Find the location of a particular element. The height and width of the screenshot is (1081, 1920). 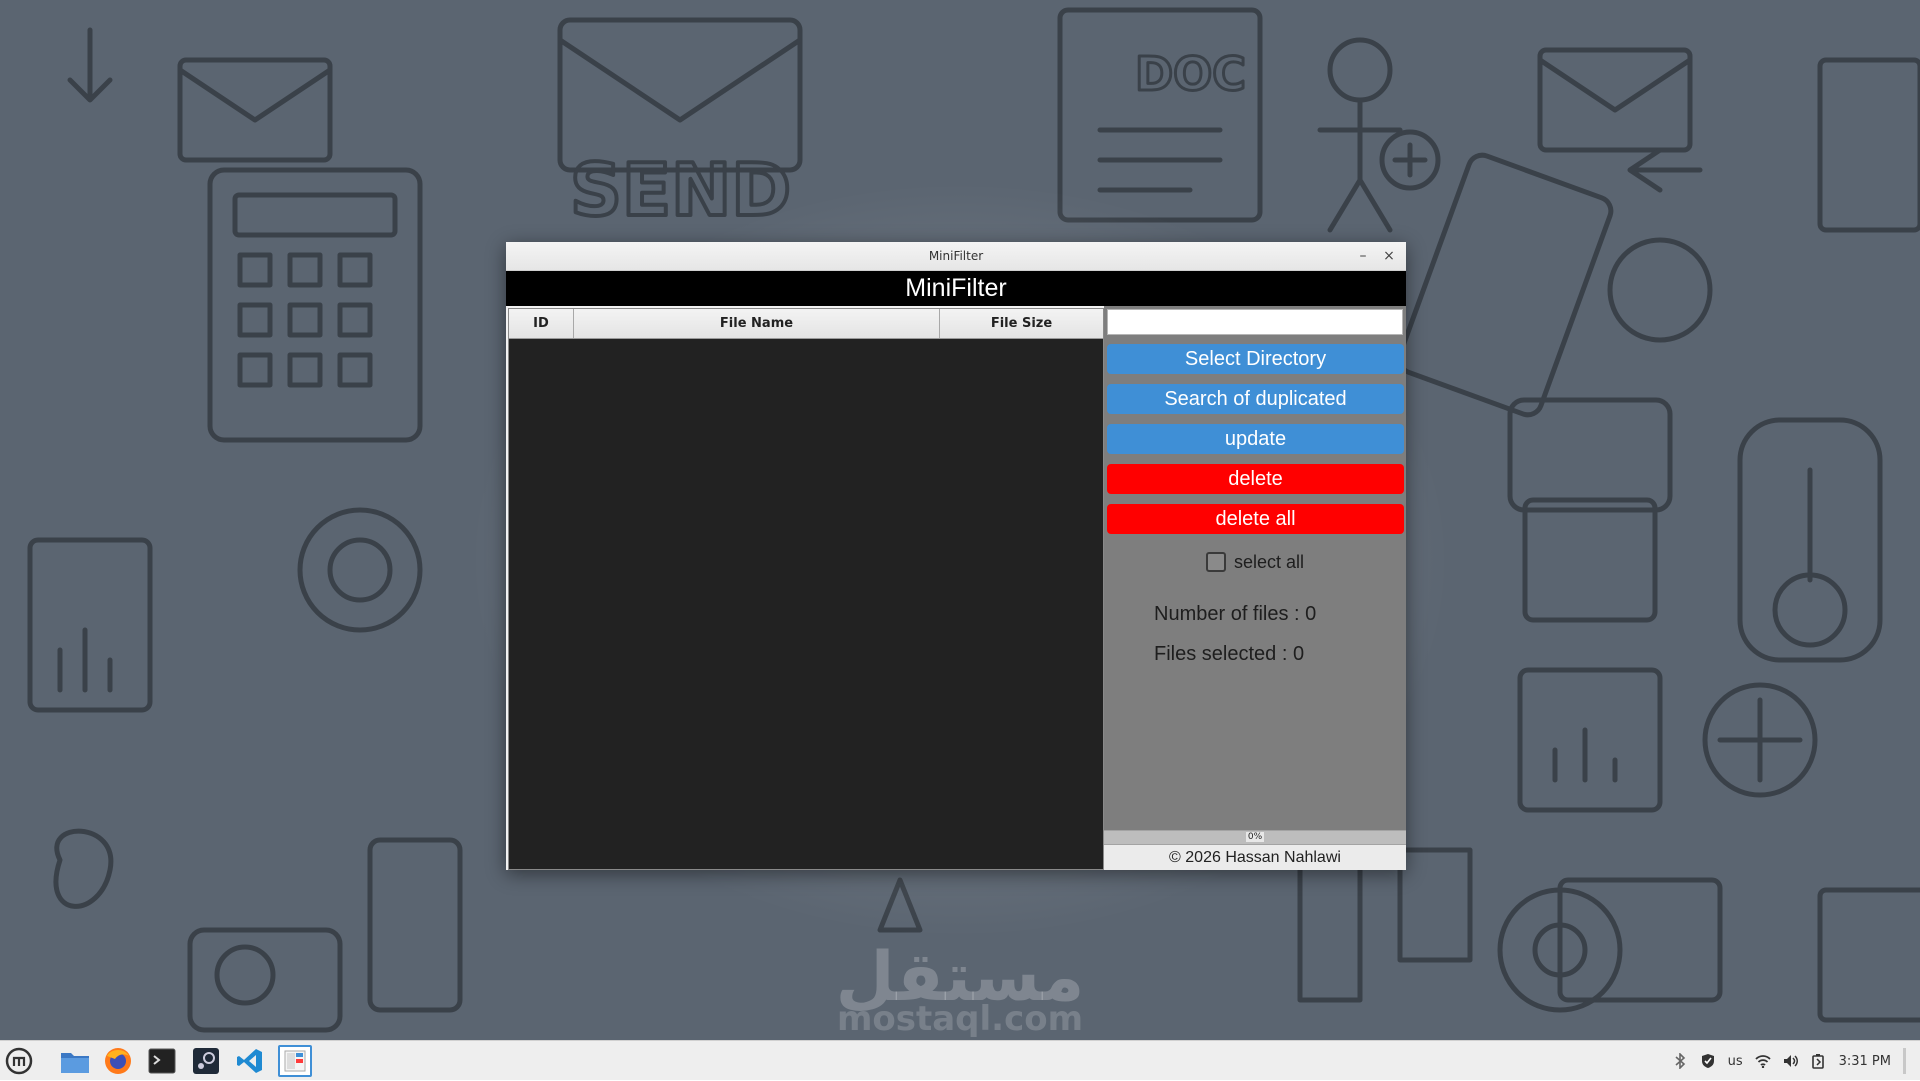

battery-icon is located at coordinates (1819, 1061).